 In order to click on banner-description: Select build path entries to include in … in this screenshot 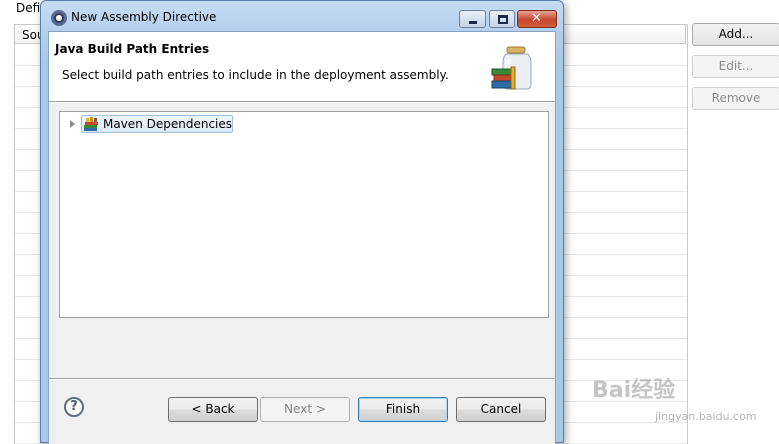, I will do `click(255, 75)`.